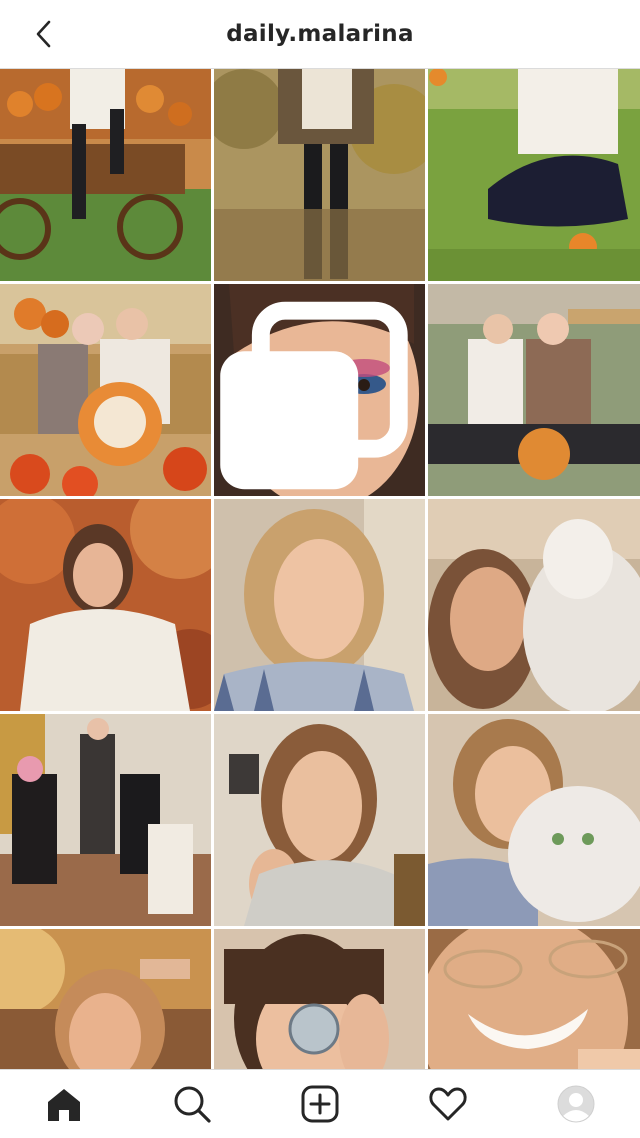 This screenshot has height=1138, width=640. I want to click on top-bar: daily.malarina, so click(320, 34).